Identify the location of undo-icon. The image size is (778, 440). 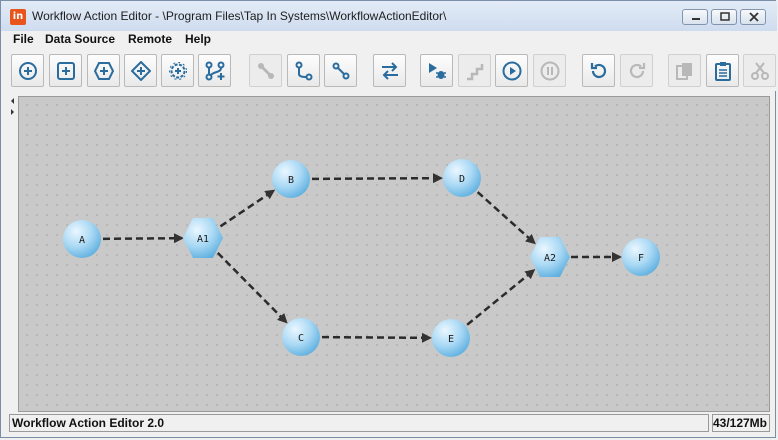
(598, 71).